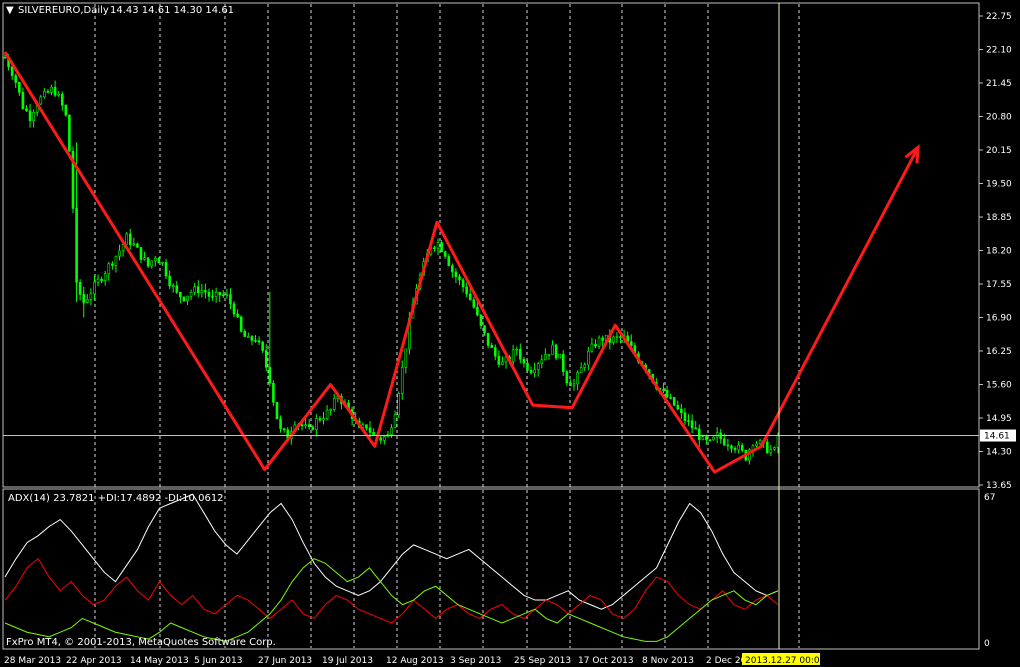 The width and height of the screenshot is (1020, 667). Describe the element at coordinates (116, 498) in the screenshot. I see `adx-label: ADX(14) 23.7821 +DI:17.4892 -DI:10.0612` at that location.